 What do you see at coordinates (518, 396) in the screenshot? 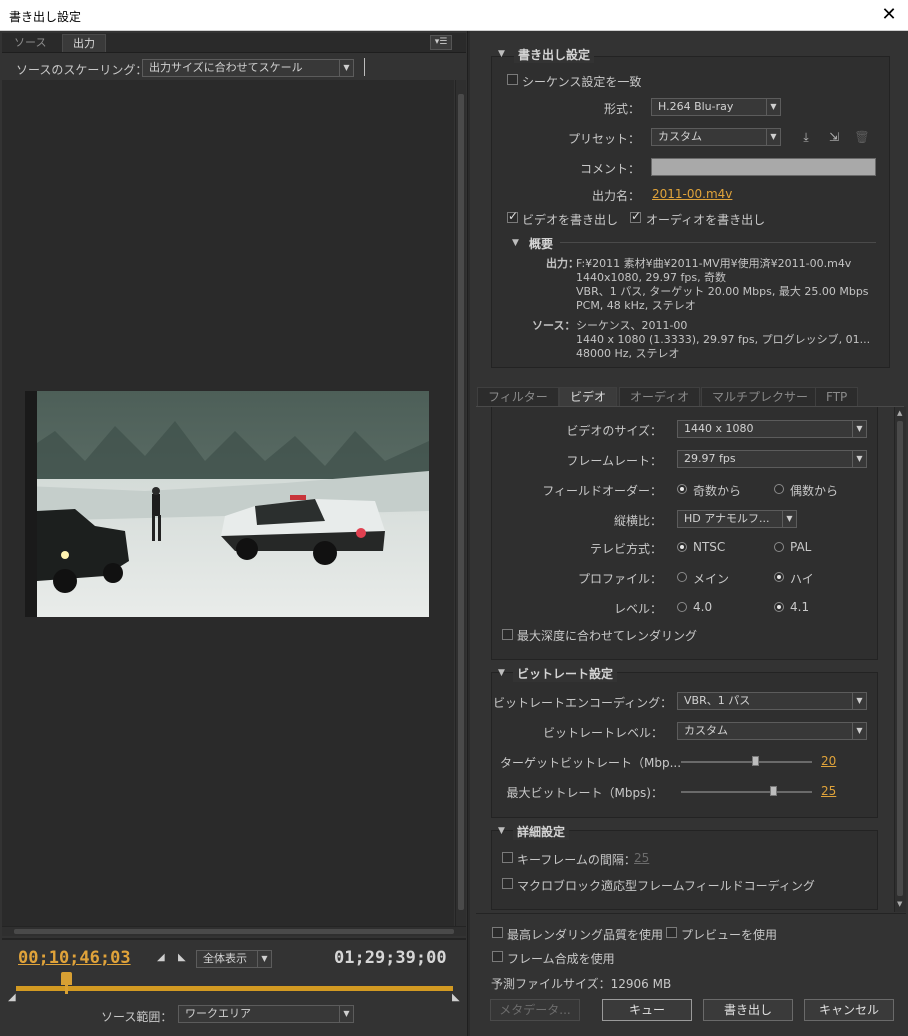
I see `tab-filter: フィルター` at bounding box center [518, 396].